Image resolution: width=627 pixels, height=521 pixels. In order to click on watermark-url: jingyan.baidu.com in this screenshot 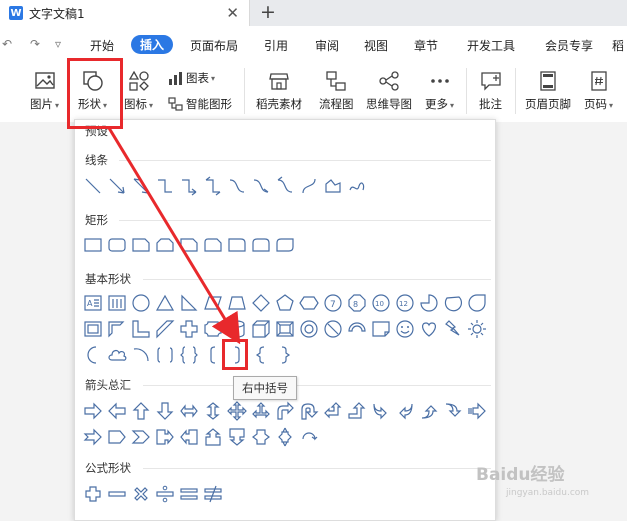, I will do `click(548, 493)`.